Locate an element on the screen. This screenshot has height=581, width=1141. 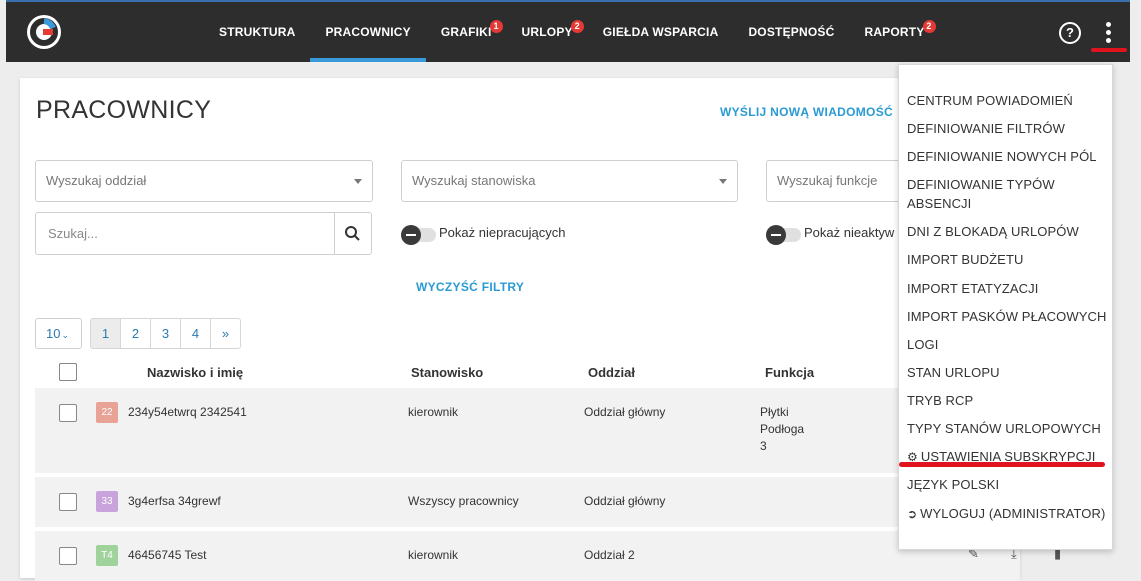
nav-label: DOSTĘPNOŚĆ is located at coordinates (791, 32).